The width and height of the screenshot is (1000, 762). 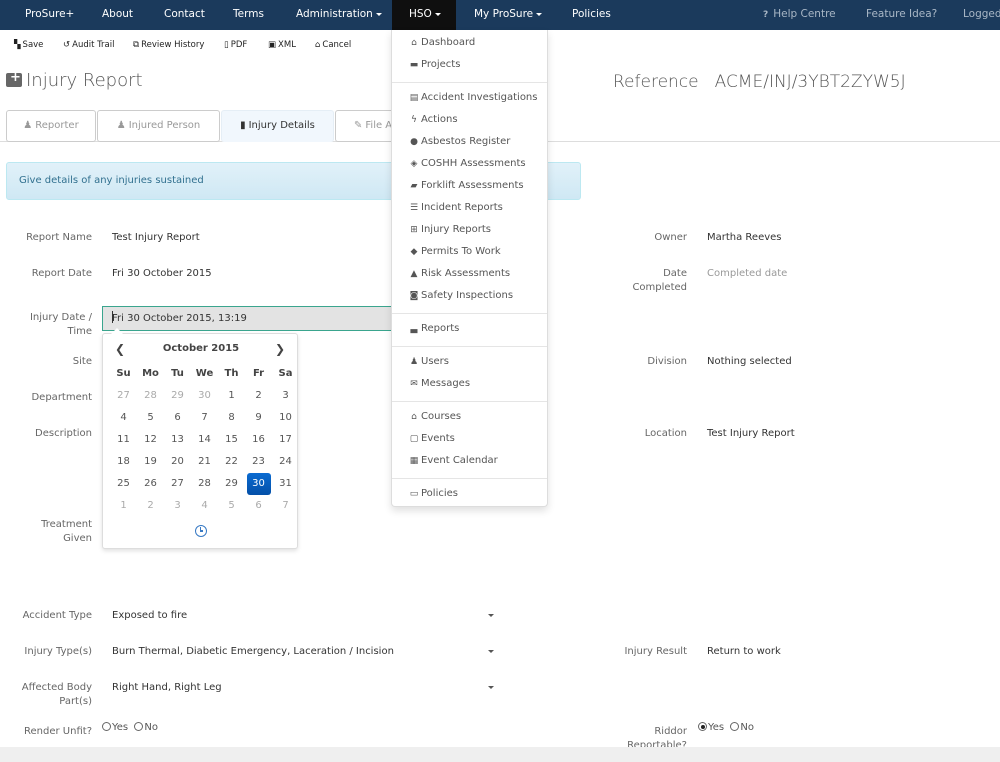 What do you see at coordinates (751, 433) in the screenshot?
I see `location-value: Test Injury Report` at bounding box center [751, 433].